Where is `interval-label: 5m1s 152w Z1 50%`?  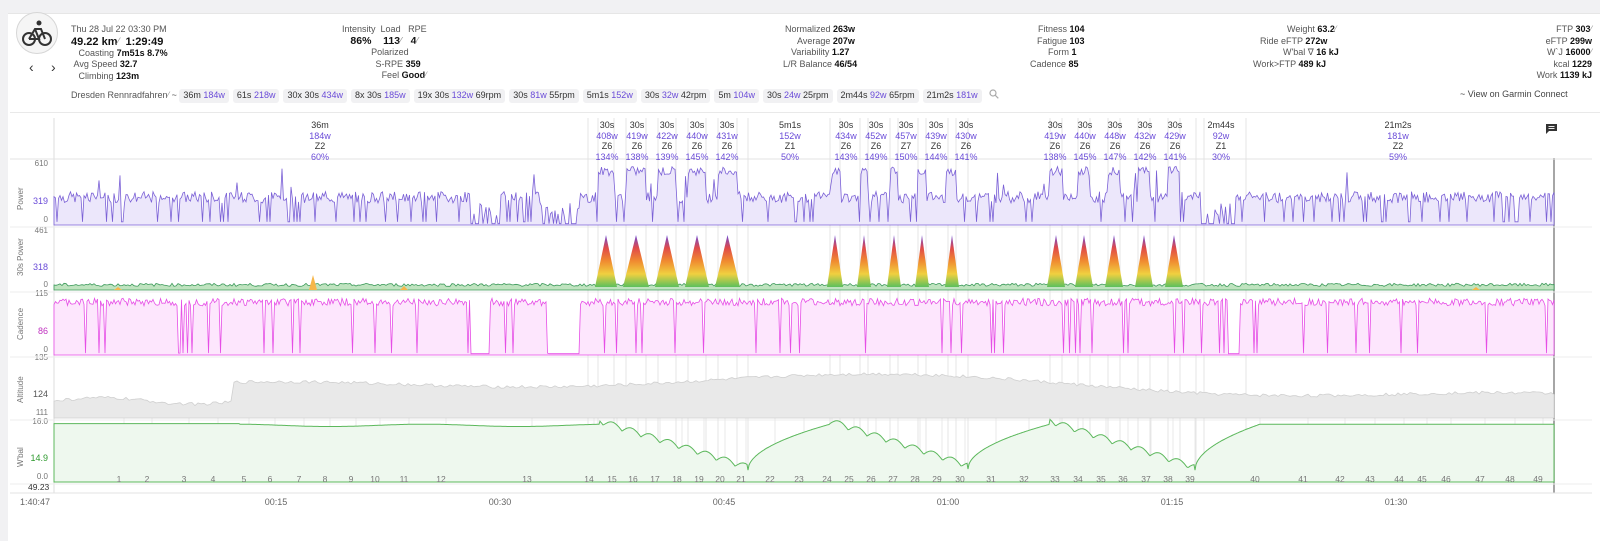
interval-label: 5m1s 152w Z1 50% is located at coordinates (790, 141).